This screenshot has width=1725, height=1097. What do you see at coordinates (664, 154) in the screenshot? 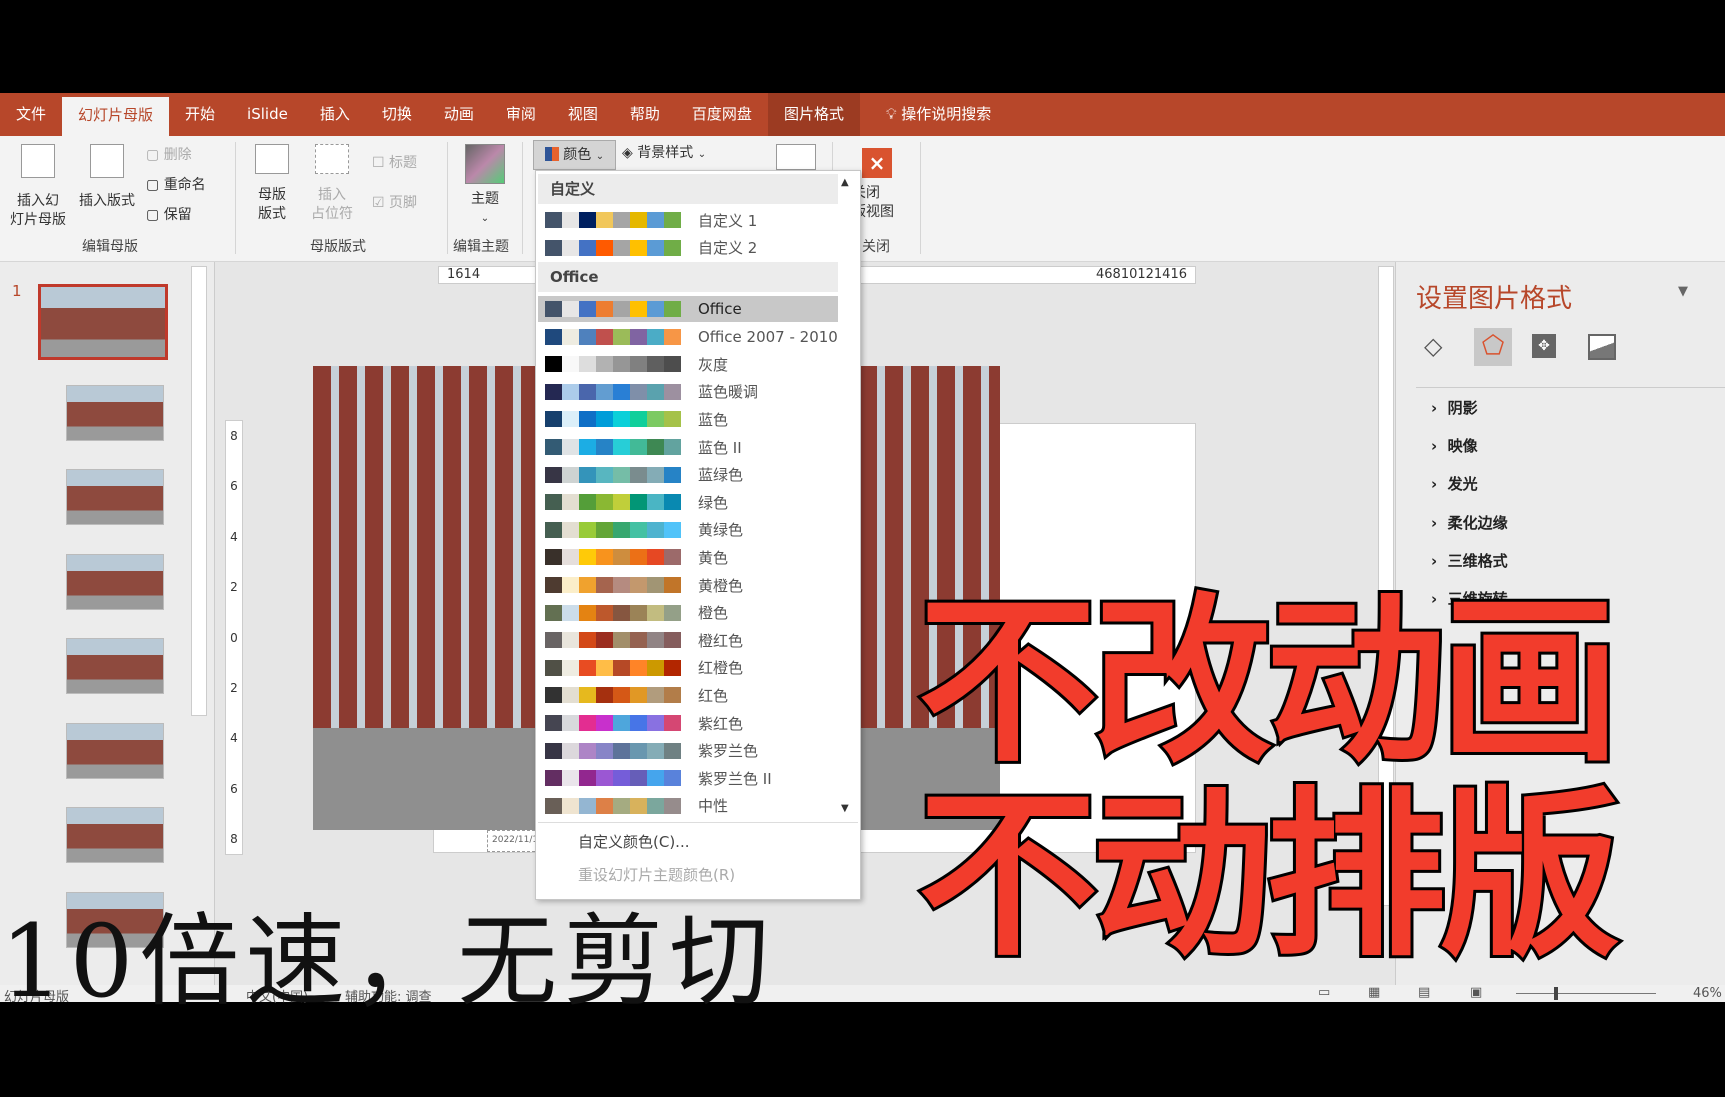
I see `background-styles-button: ◈ 背景样式 ⌄` at bounding box center [664, 154].